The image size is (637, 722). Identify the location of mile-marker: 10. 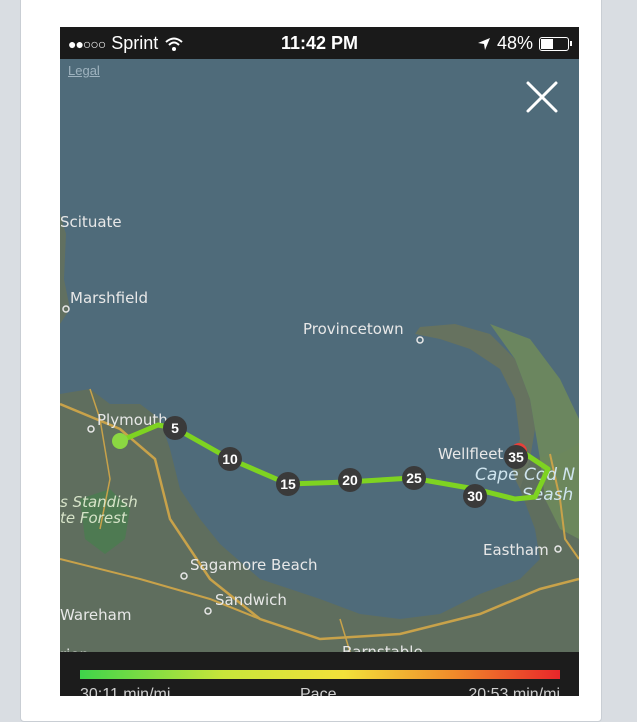
(230, 459).